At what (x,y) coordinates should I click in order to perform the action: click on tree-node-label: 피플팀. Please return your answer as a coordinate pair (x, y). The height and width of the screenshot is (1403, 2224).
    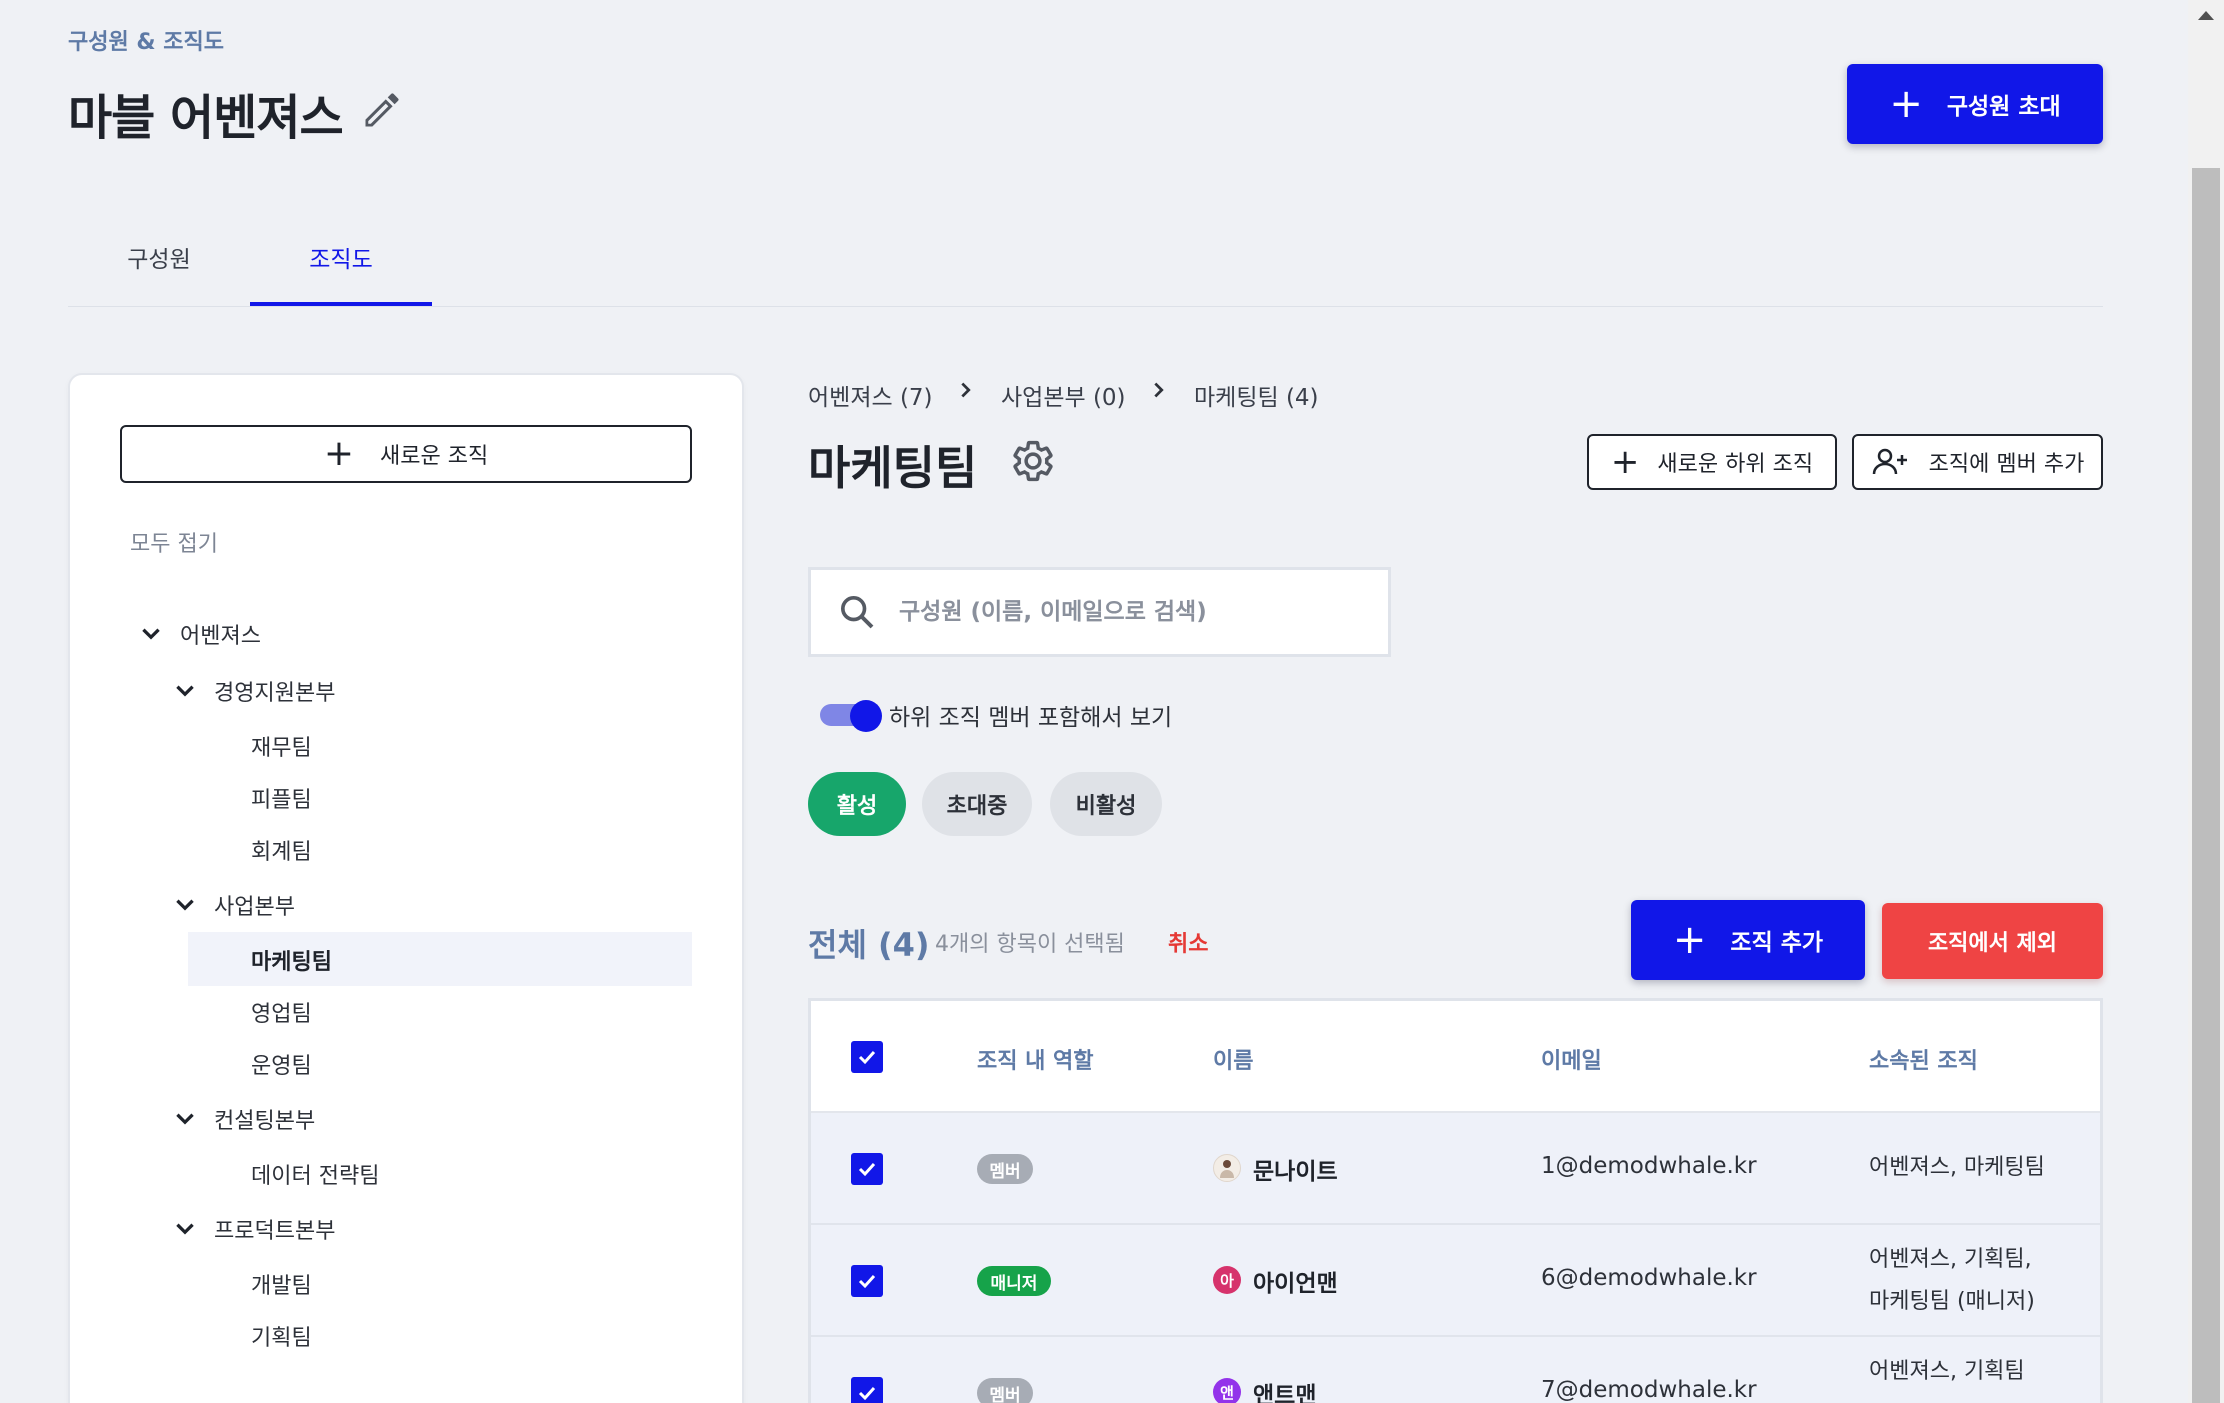
    Looking at the image, I should click on (281, 800).